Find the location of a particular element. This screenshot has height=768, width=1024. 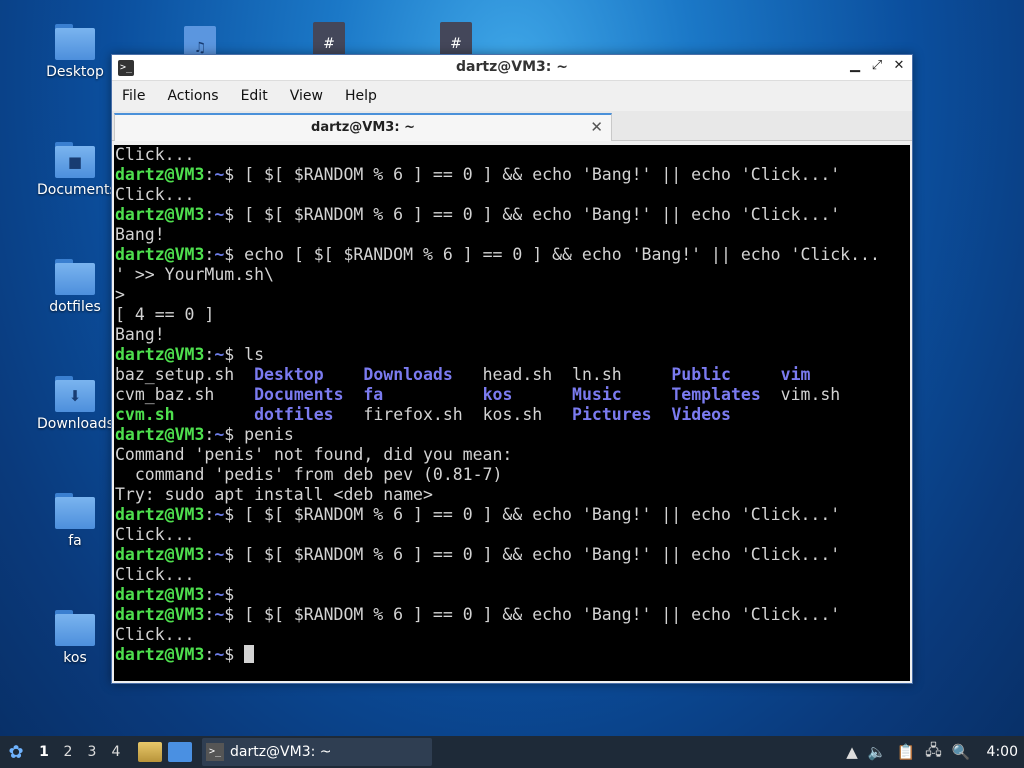

tab-label: dartz@VM3: ~ is located at coordinates (363, 127).